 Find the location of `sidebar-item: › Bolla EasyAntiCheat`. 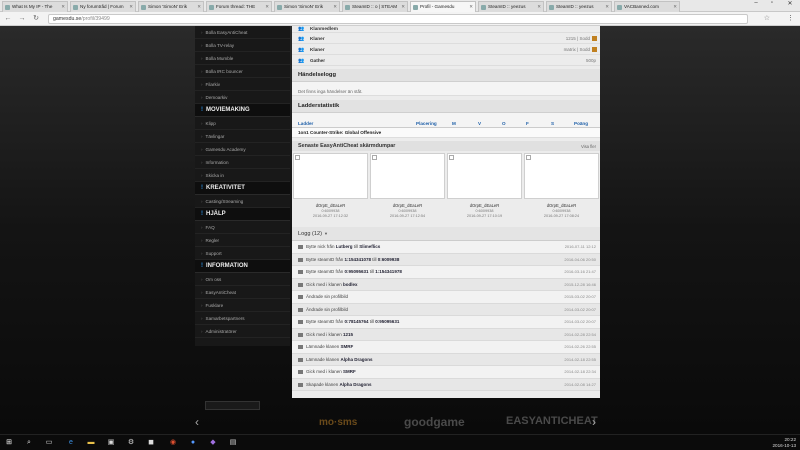

sidebar-item: › Bolla EasyAntiCheat is located at coordinates (242, 32).